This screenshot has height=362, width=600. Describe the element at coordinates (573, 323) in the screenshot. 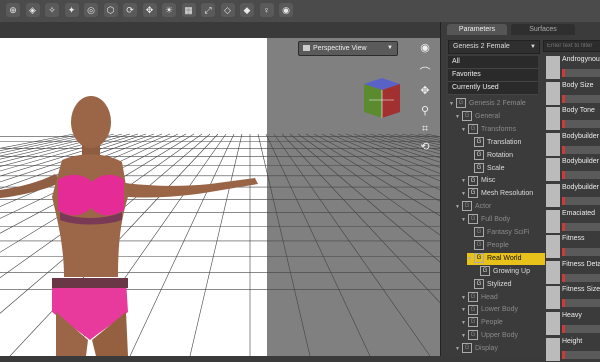

I see `parameter-item: Heavy` at that location.